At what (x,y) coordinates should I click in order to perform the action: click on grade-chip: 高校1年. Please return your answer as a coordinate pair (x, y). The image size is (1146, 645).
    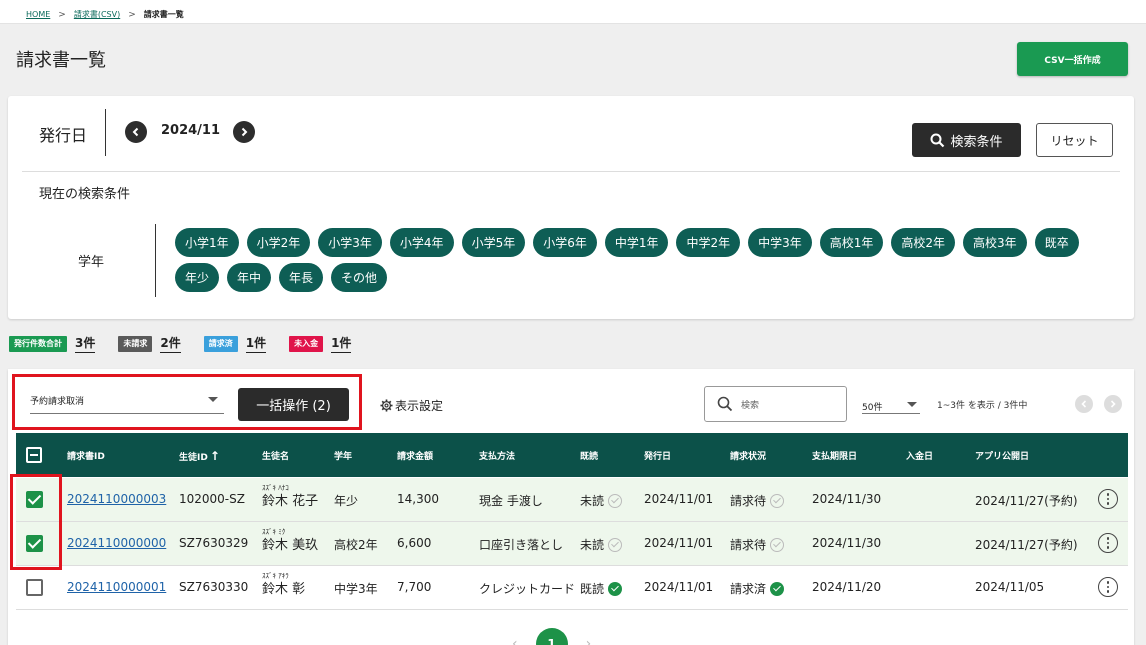
    Looking at the image, I should click on (851, 242).